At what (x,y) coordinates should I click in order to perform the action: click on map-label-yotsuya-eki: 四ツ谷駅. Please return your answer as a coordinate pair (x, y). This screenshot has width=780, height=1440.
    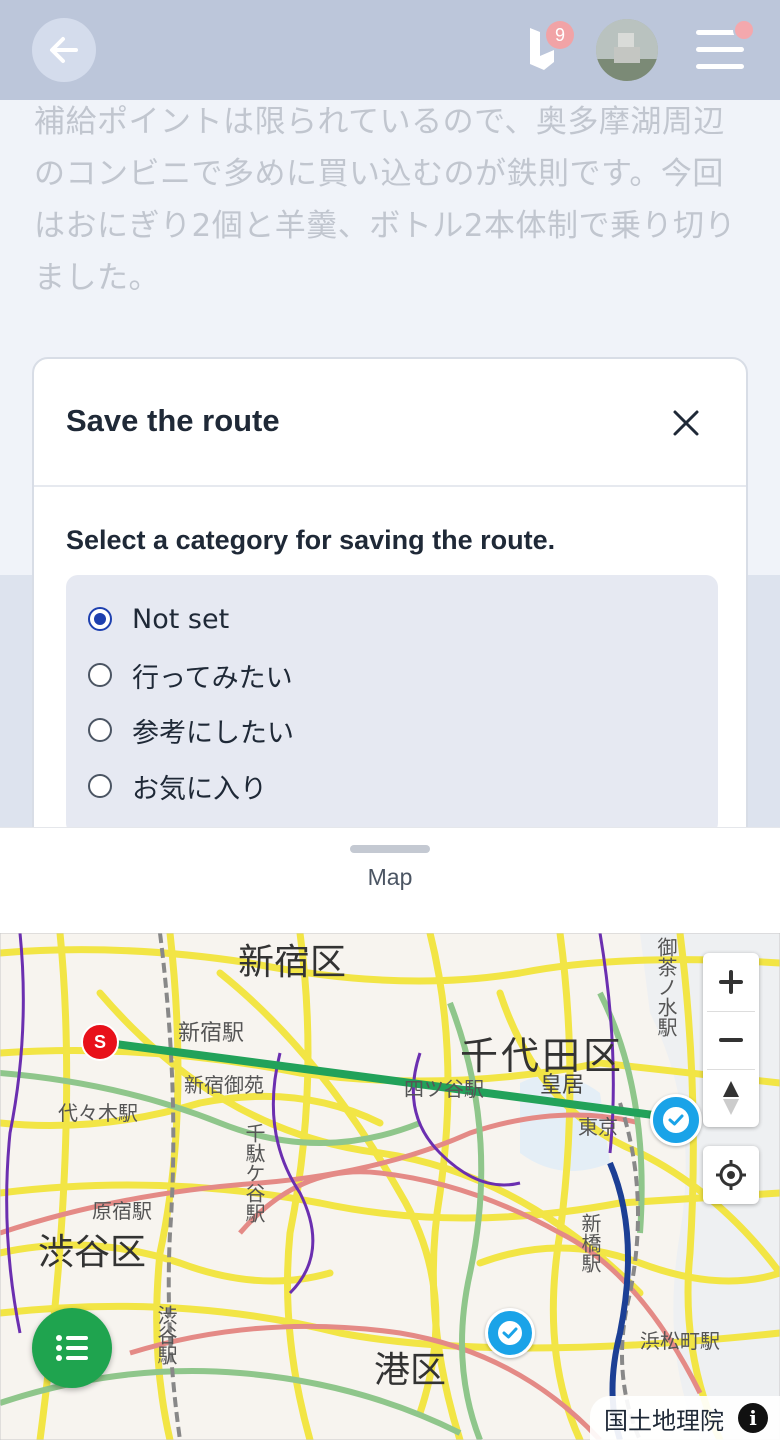
    Looking at the image, I should click on (444, 1089).